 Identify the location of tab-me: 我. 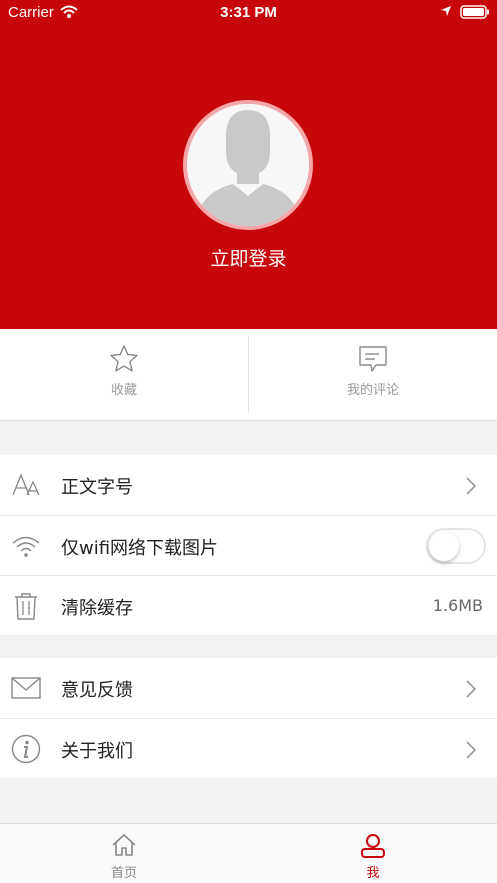
(373, 853).